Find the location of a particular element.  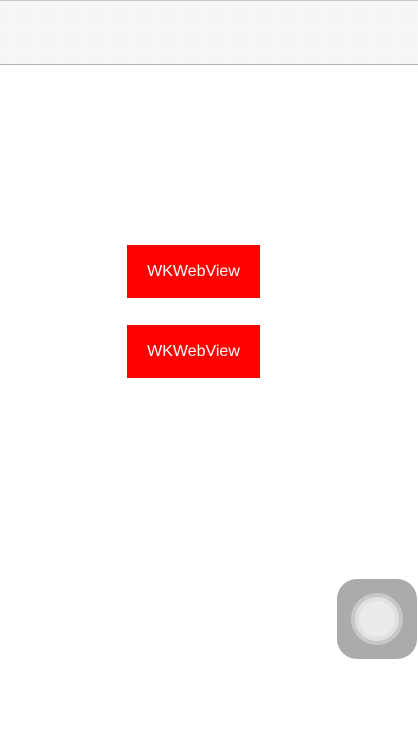

wkwebview-button-1: WKWebView is located at coordinates (193, 271).